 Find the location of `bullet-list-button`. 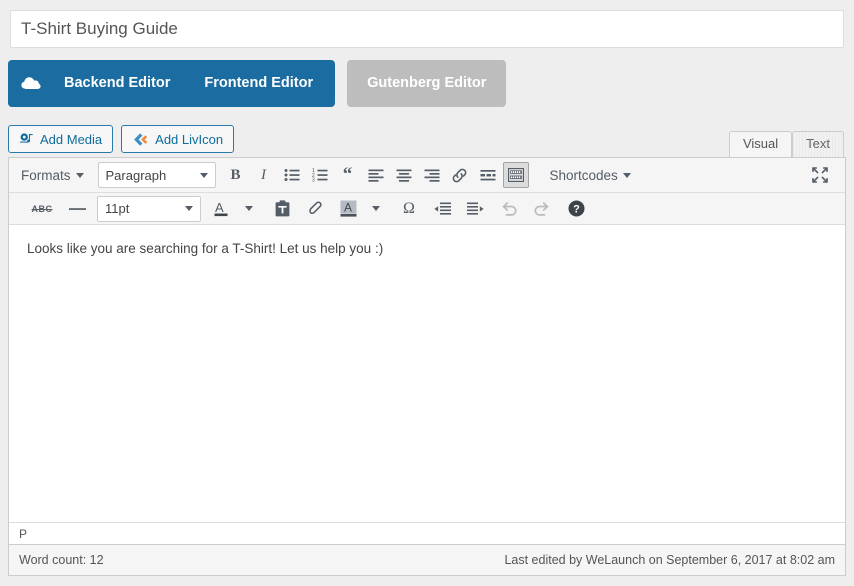

bullet-list-button is located at coordinates (292, 175).